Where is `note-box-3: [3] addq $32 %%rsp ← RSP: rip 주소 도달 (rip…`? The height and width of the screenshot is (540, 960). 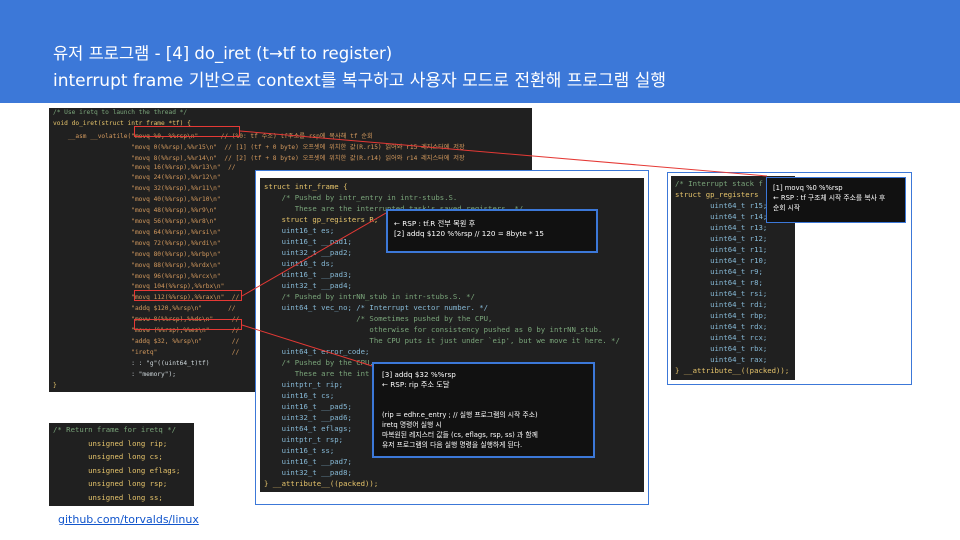
note-box-3: [3] addq $32 %%rsp ← RSP: rip 주소 도달 (rip… is located at coordinates (483, 410).